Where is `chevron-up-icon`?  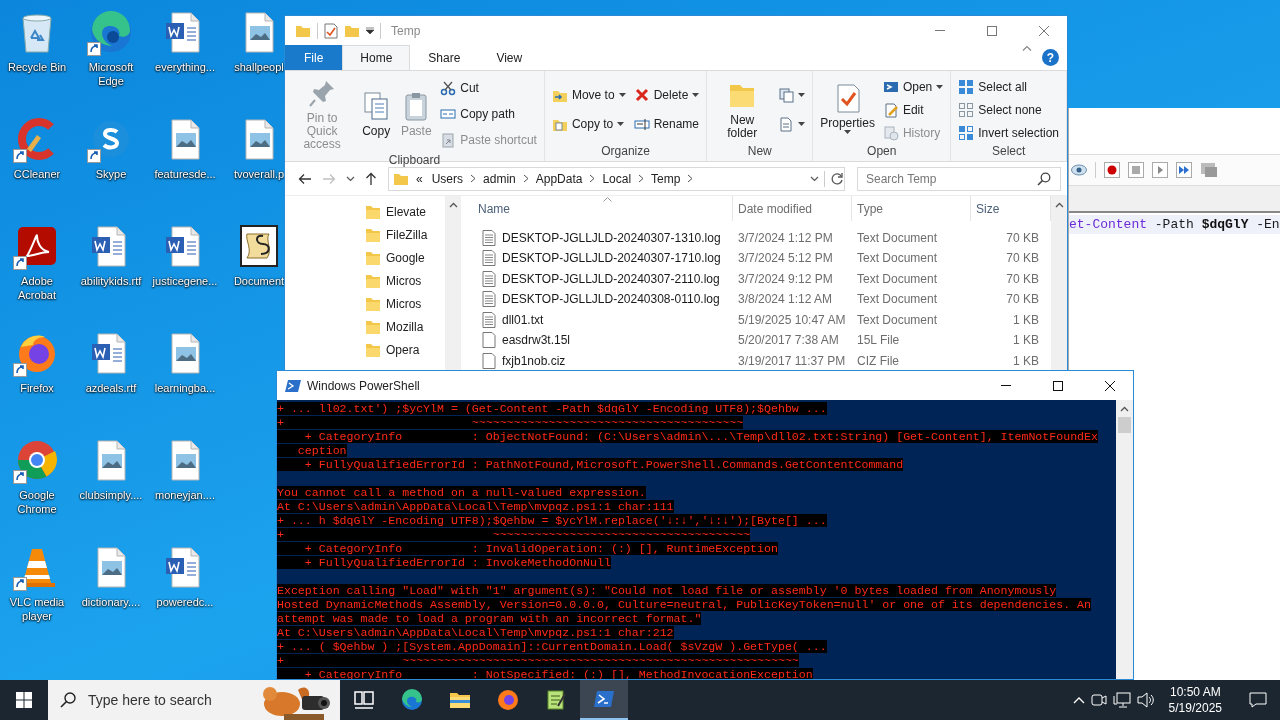 chevron-up-icon is located at coordinates (1078, 700).